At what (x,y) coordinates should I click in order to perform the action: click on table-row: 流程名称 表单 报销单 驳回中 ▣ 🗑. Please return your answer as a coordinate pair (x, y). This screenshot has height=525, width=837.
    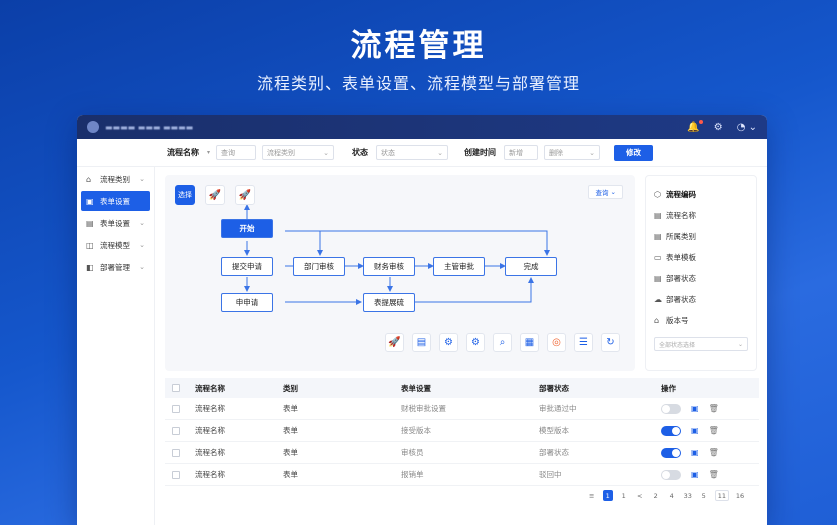
    Looking at the image, I should click on (462, 475).